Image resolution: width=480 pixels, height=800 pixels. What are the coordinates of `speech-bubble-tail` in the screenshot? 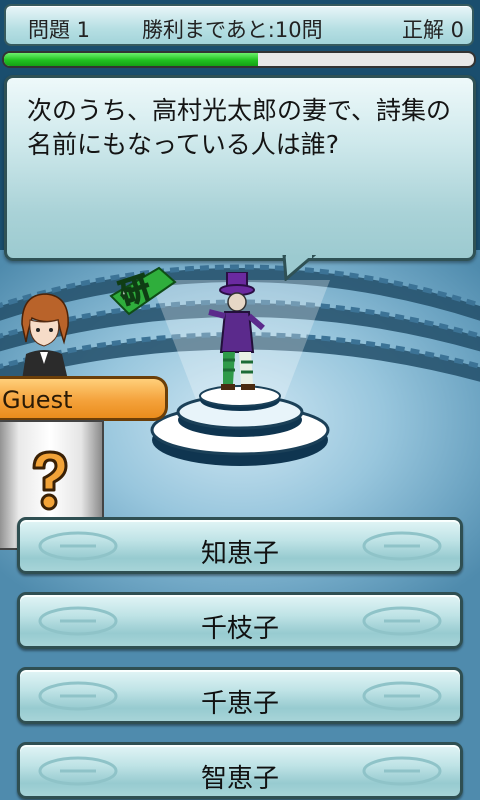 It's located at (299, 268).